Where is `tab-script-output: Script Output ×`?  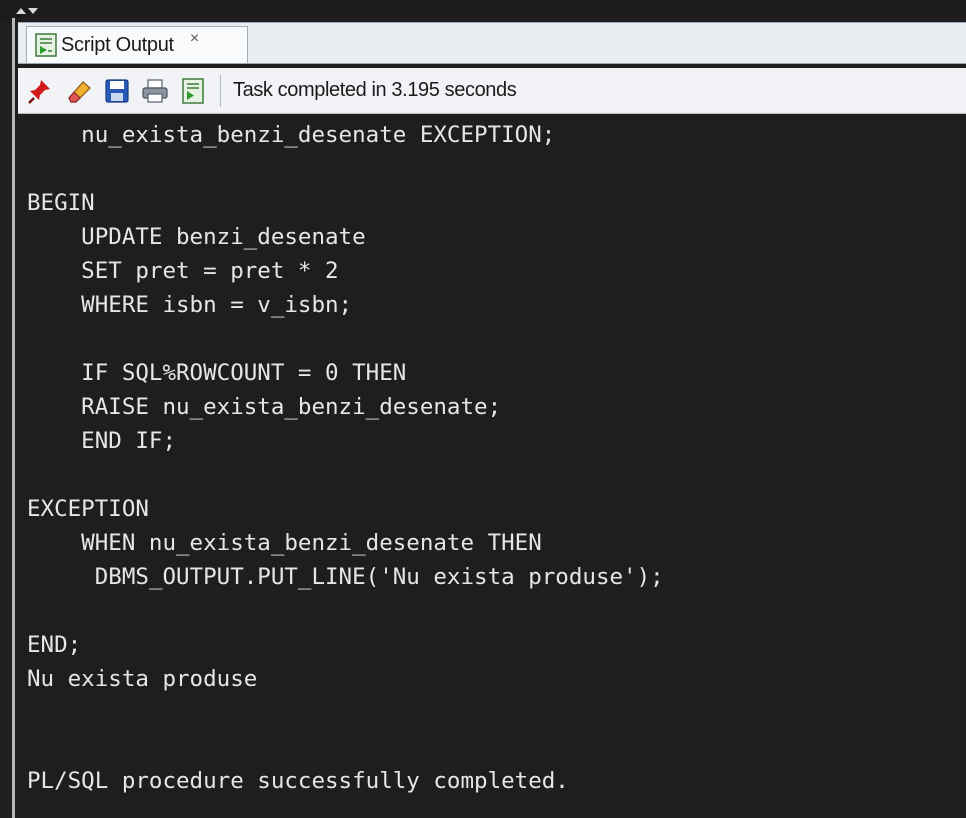 tab-script-output: Script Output × is located at coordinates (137, 44).